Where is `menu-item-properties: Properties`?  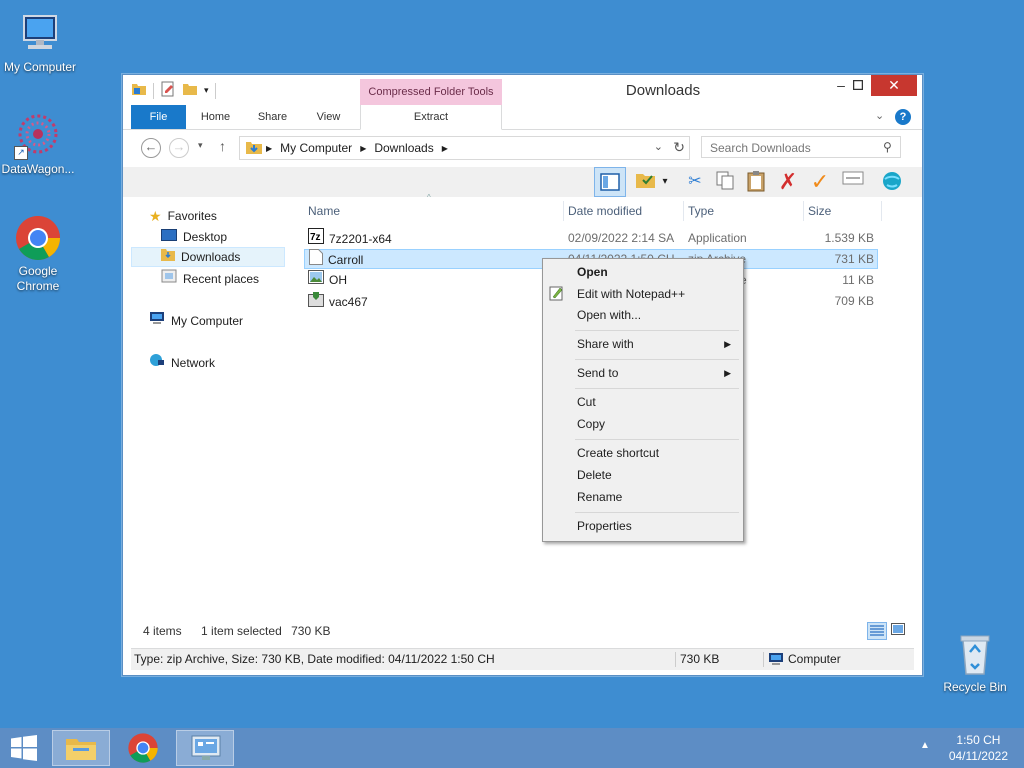
menu-item-properties: Properties is located at coordinates (656, 526).